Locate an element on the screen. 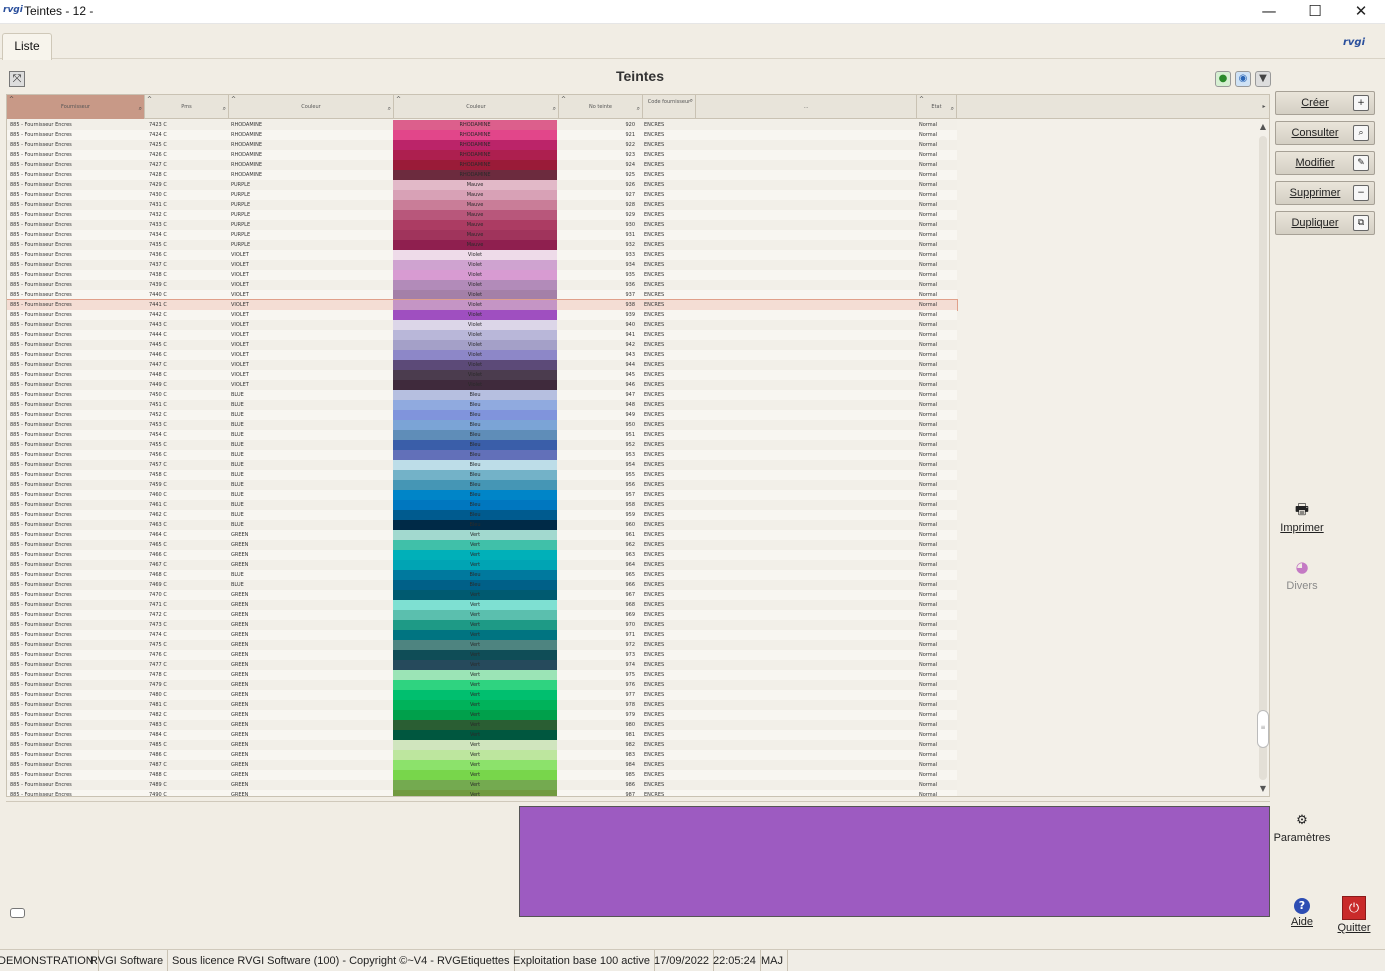 This screenshot has height=971, width=1385. add-filter-icon: ● is located at coordinates (1223, 79).